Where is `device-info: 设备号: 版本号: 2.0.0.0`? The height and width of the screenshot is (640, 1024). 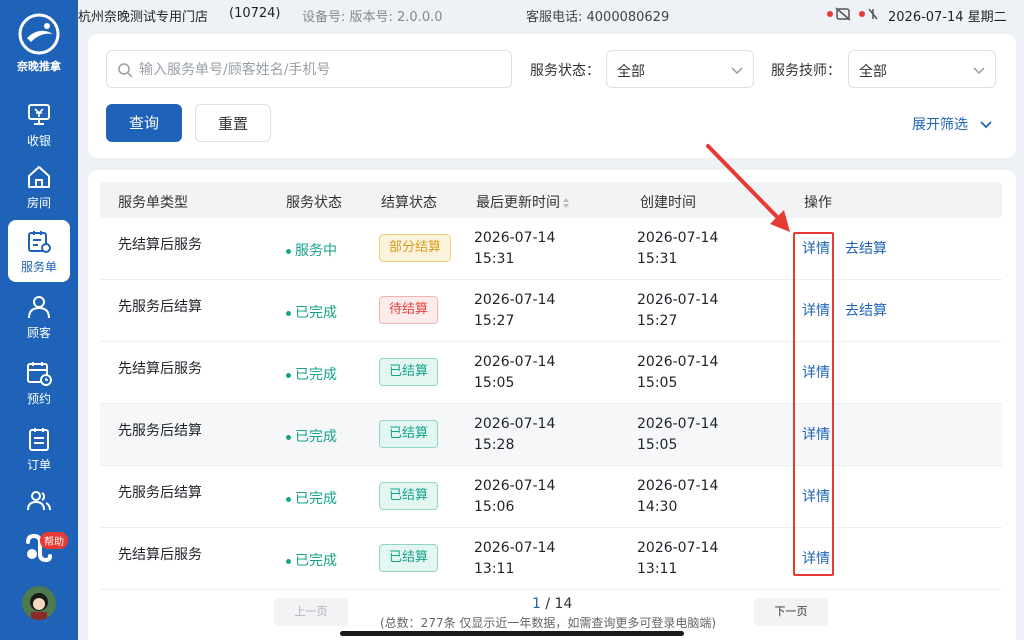
device-info: 设备号: 版本号: 2.0.0.0 is located at coordinates (372, 17).